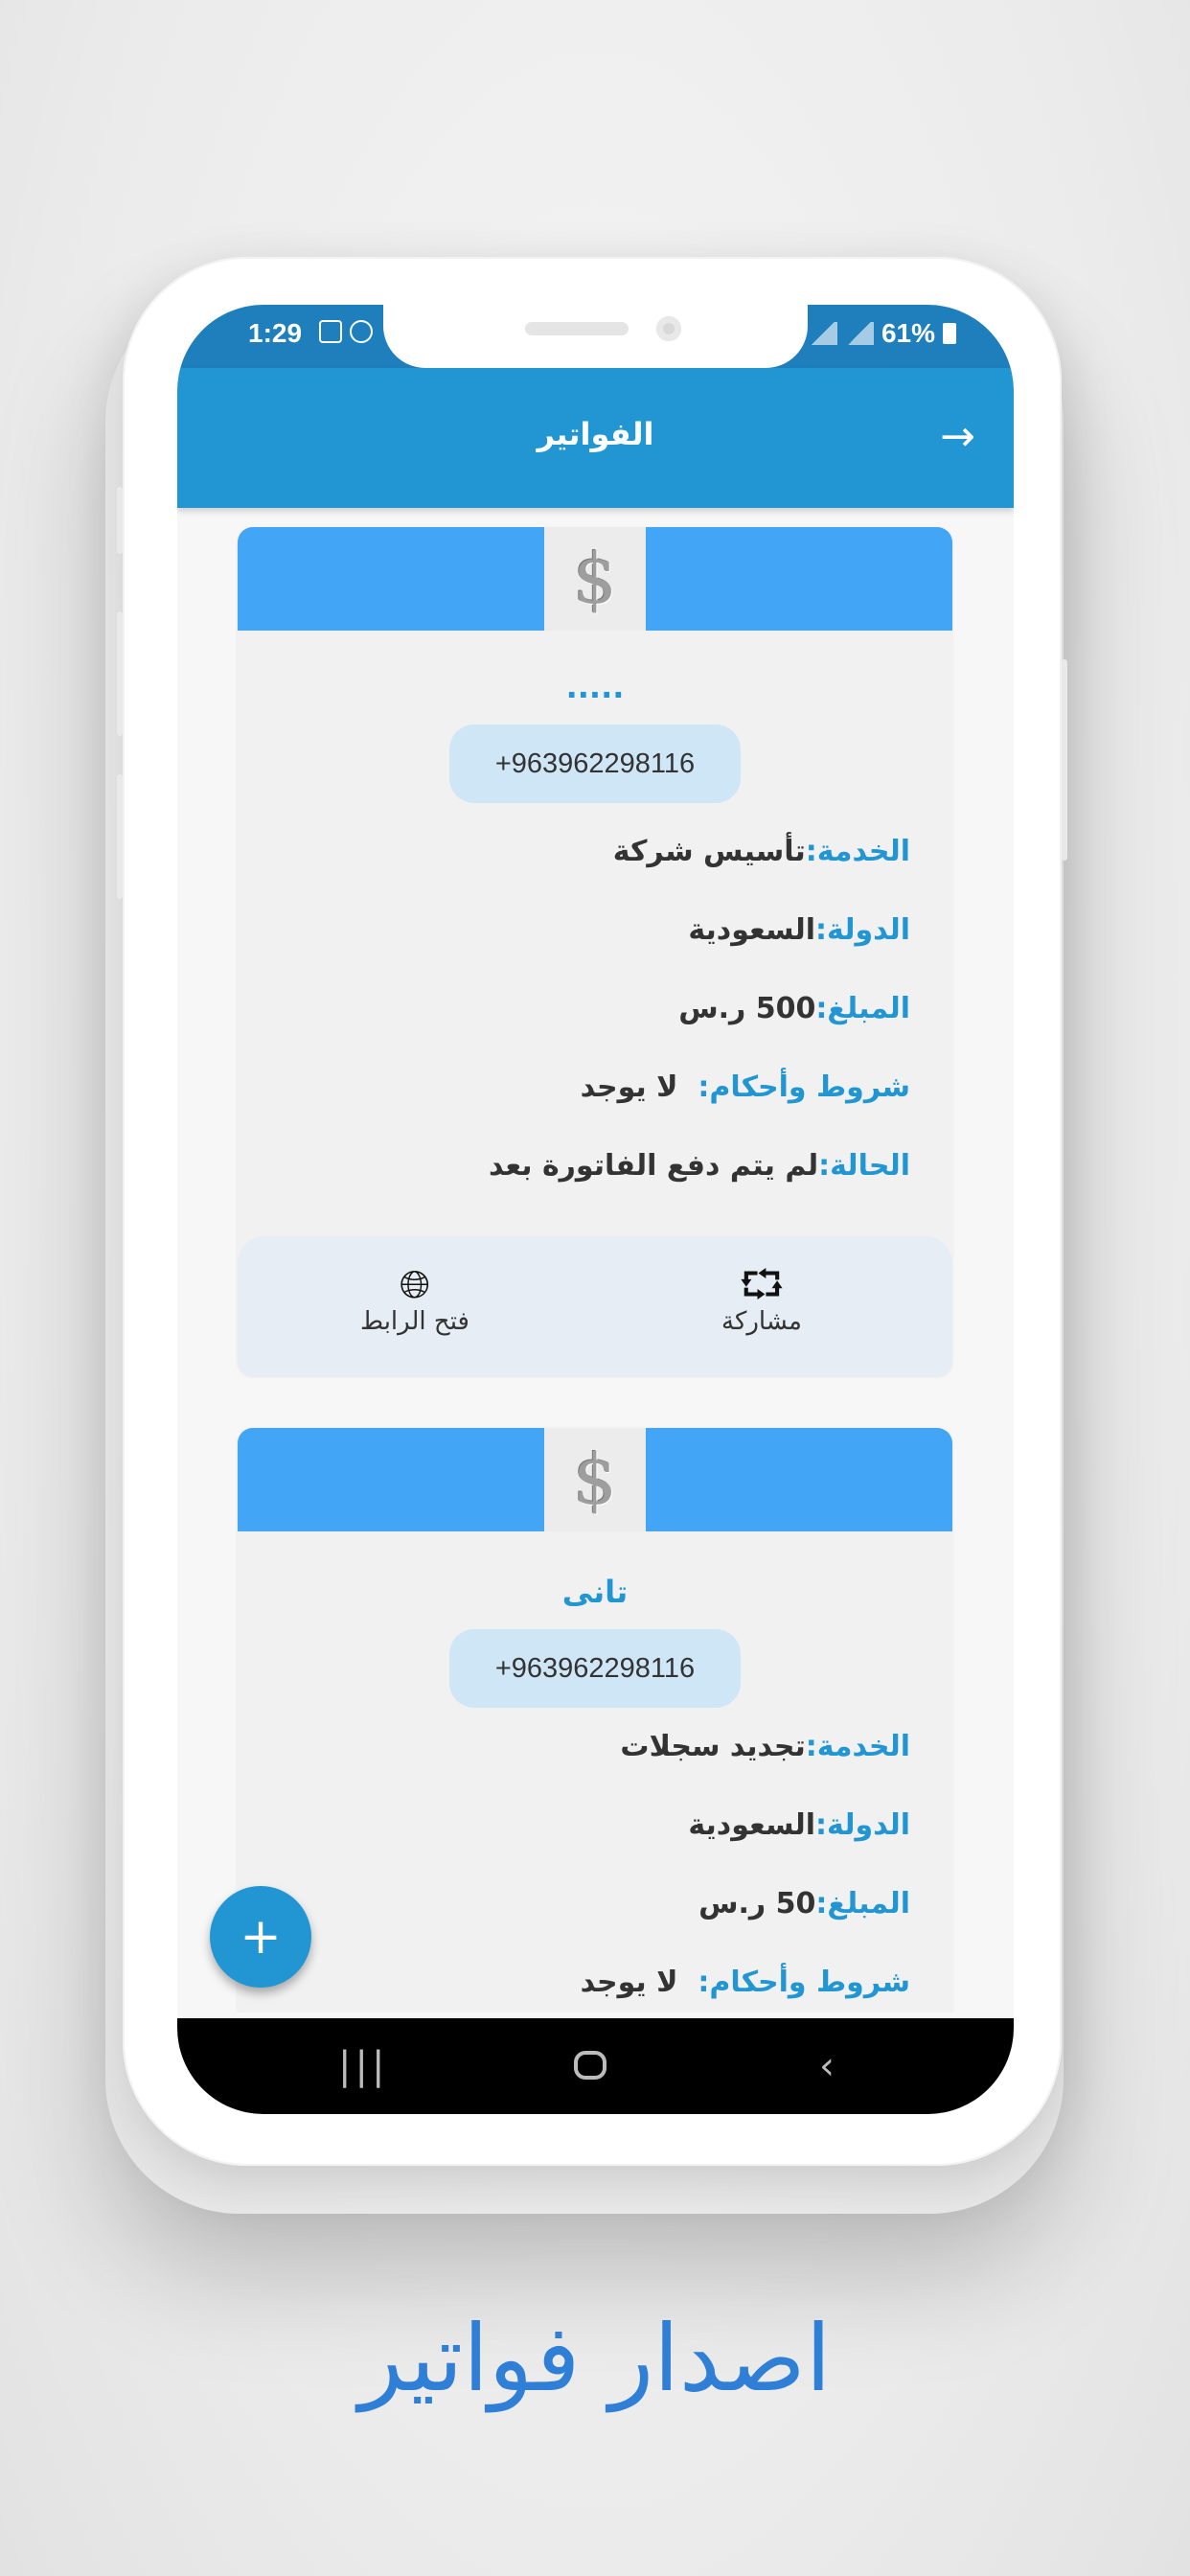 This screenshot has width=1190, height=2576. I want to click on field-amount: المبلغ:50 ر.س, so click(595, 1904).